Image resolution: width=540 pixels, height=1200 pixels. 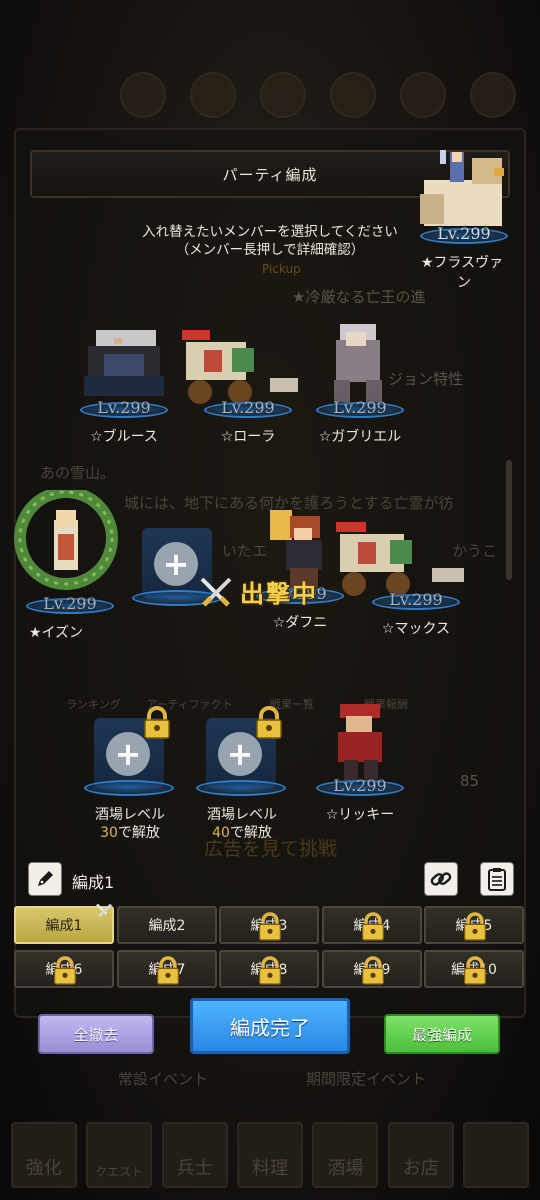 I want to click on tab-party-3: 編成3, so click(x=269, y=925).